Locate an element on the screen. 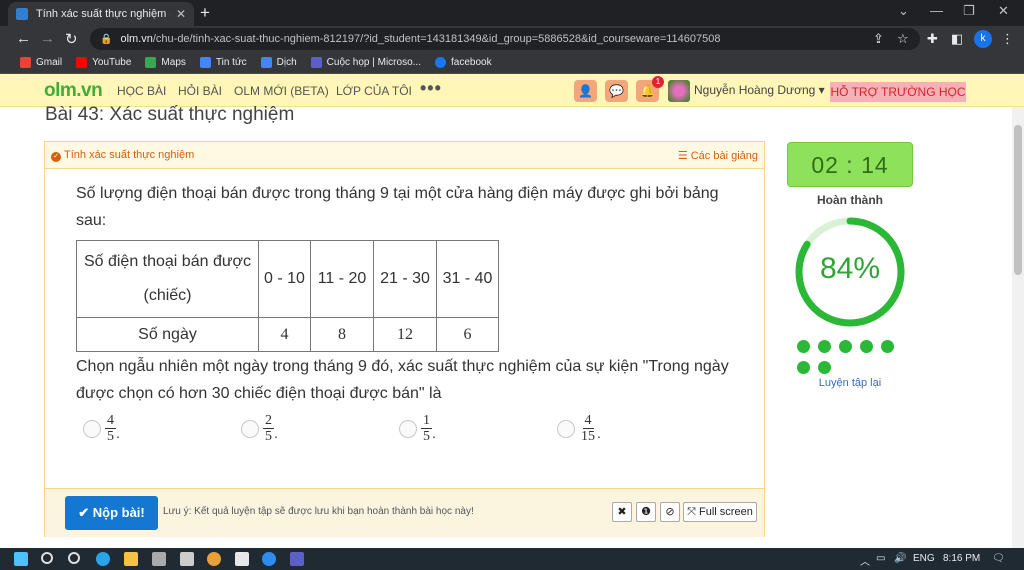 Image resolution: width=1024 pixels, height=570 pixels. youtube-icon is located at coordinates (82, 62).